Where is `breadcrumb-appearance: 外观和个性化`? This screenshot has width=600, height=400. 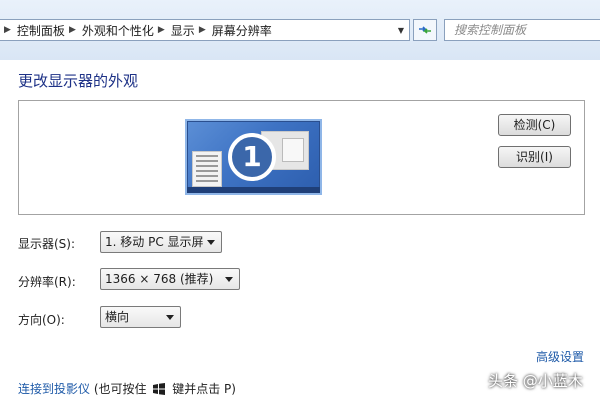
breadcrumb-appearance: 外观和个性化 is located at coordinates (118, 30).